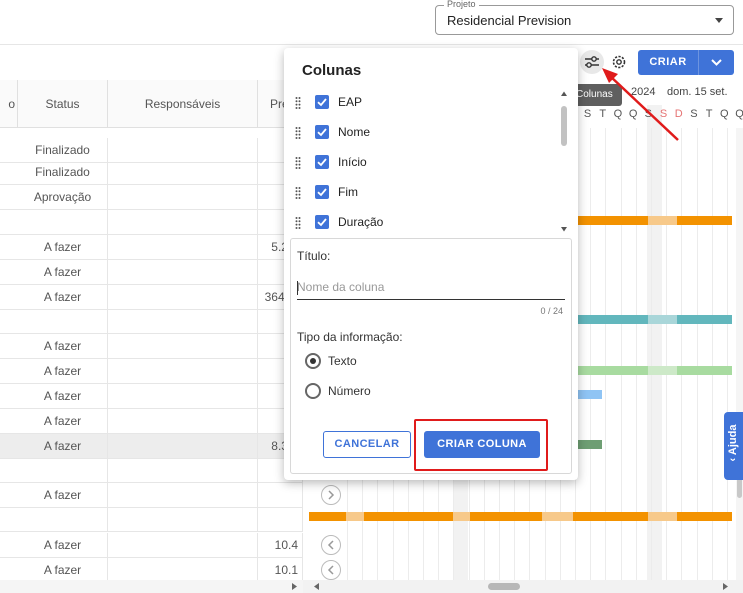 The height and width of the screenshot is (593, 743). I want to click on help-tab-label: ‹ Ajuda, so click(733, 443).